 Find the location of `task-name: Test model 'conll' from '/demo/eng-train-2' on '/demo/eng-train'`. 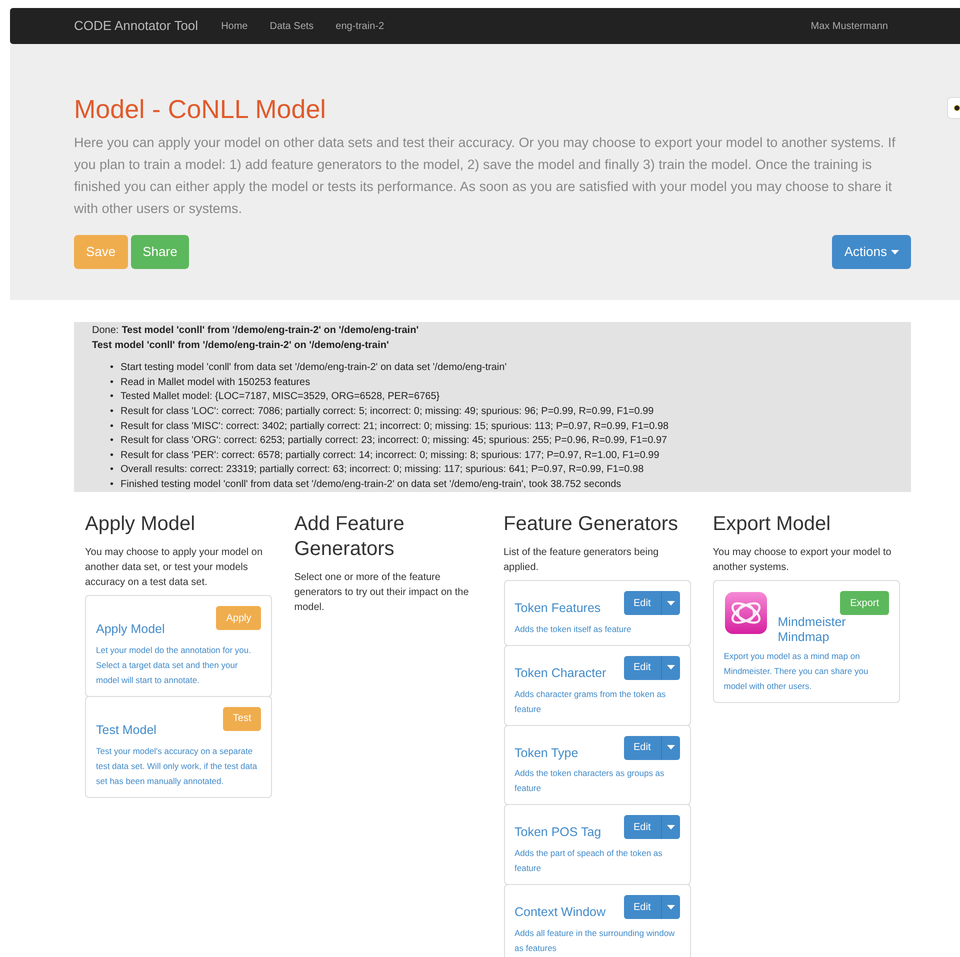

task-name: Test model 'conll' from '/demo/eng-train-2' on '/demo/eng-train' is located at coordinates (270, 331).